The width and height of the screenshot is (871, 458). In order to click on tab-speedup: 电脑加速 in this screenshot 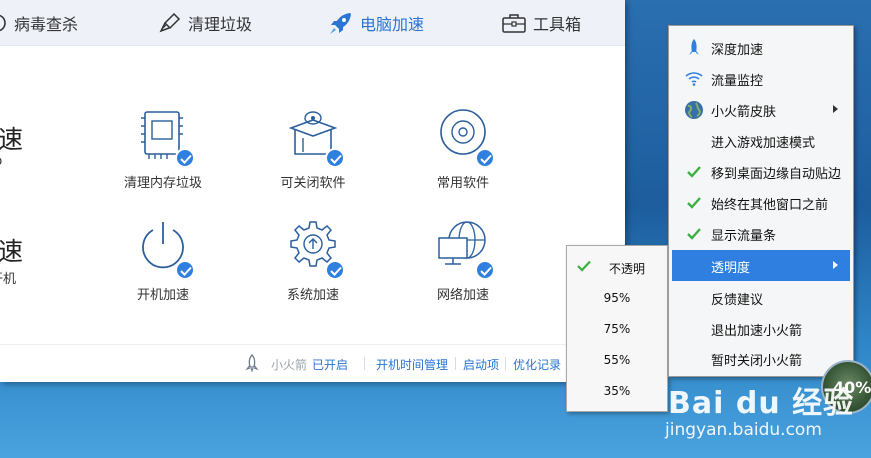, I will do `click(376, 23)`.